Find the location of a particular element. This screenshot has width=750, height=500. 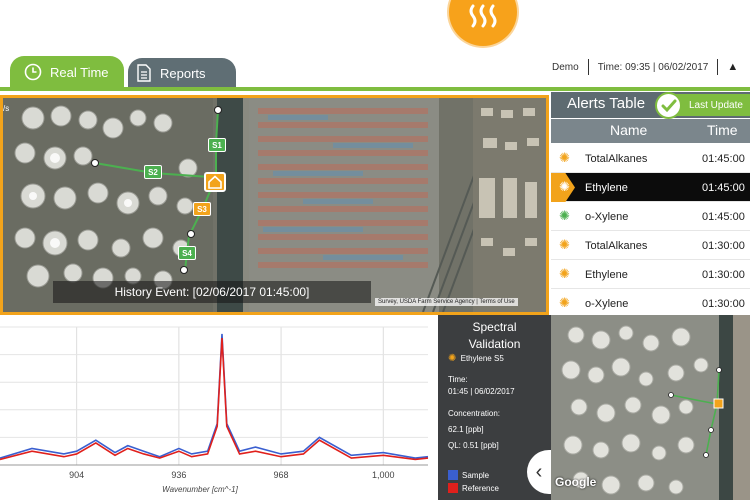

legend-sample-label: Sample is located at coordinates (476, 475).